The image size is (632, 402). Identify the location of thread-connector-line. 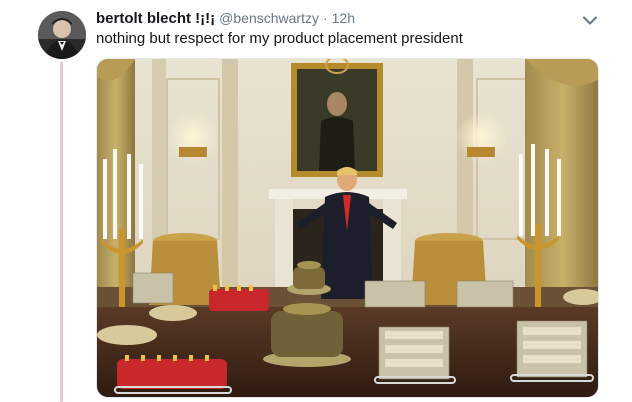
(61, 232).